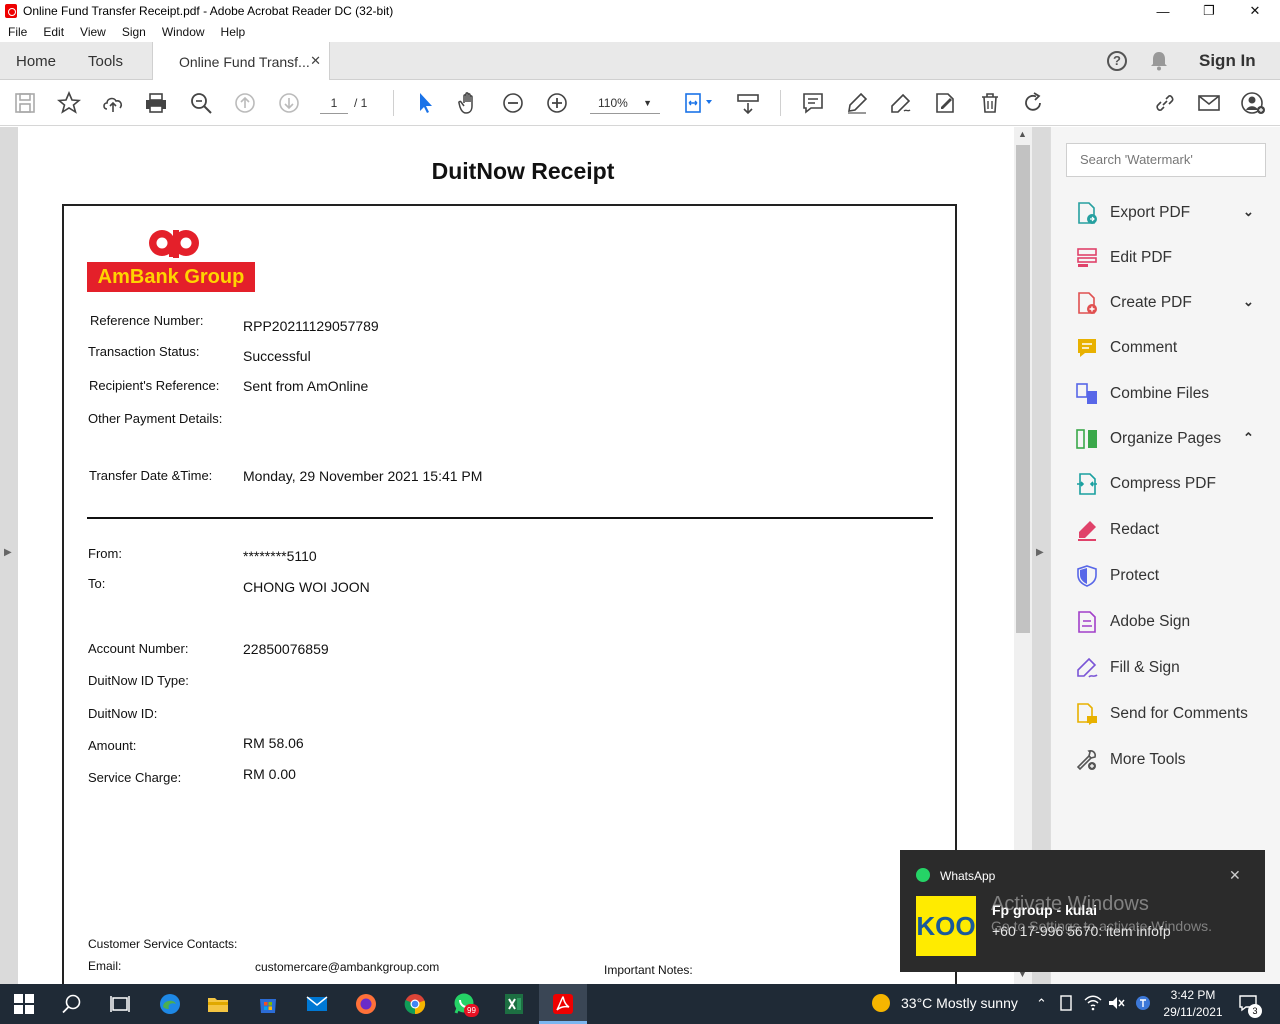 The width and height of the screenshot is (1280, 1024). I want to click on tool-protect: Protect, so click(1175, 576).